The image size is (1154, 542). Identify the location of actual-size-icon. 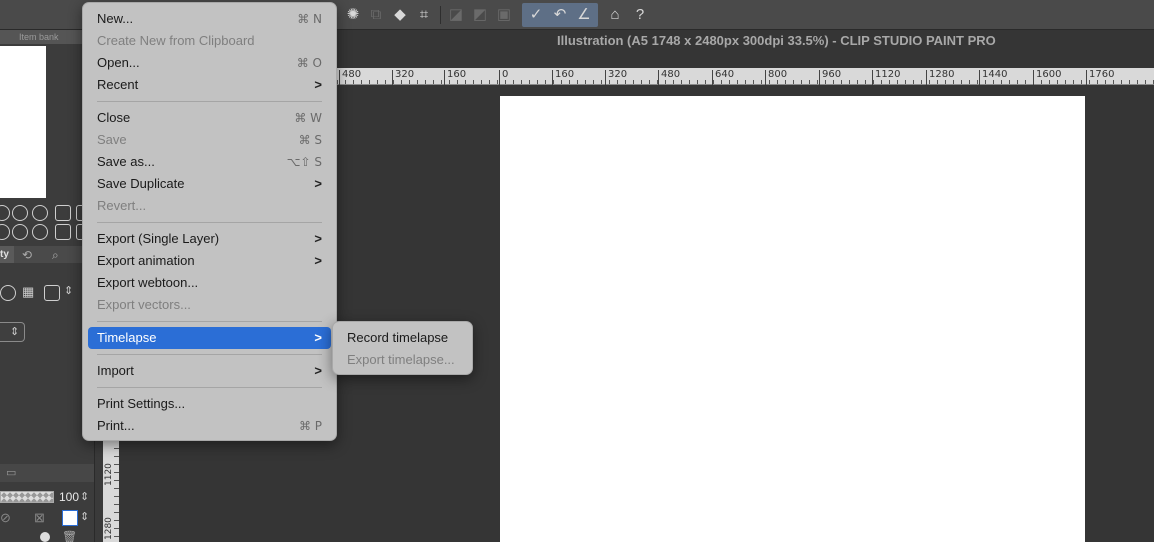
(63, 213).